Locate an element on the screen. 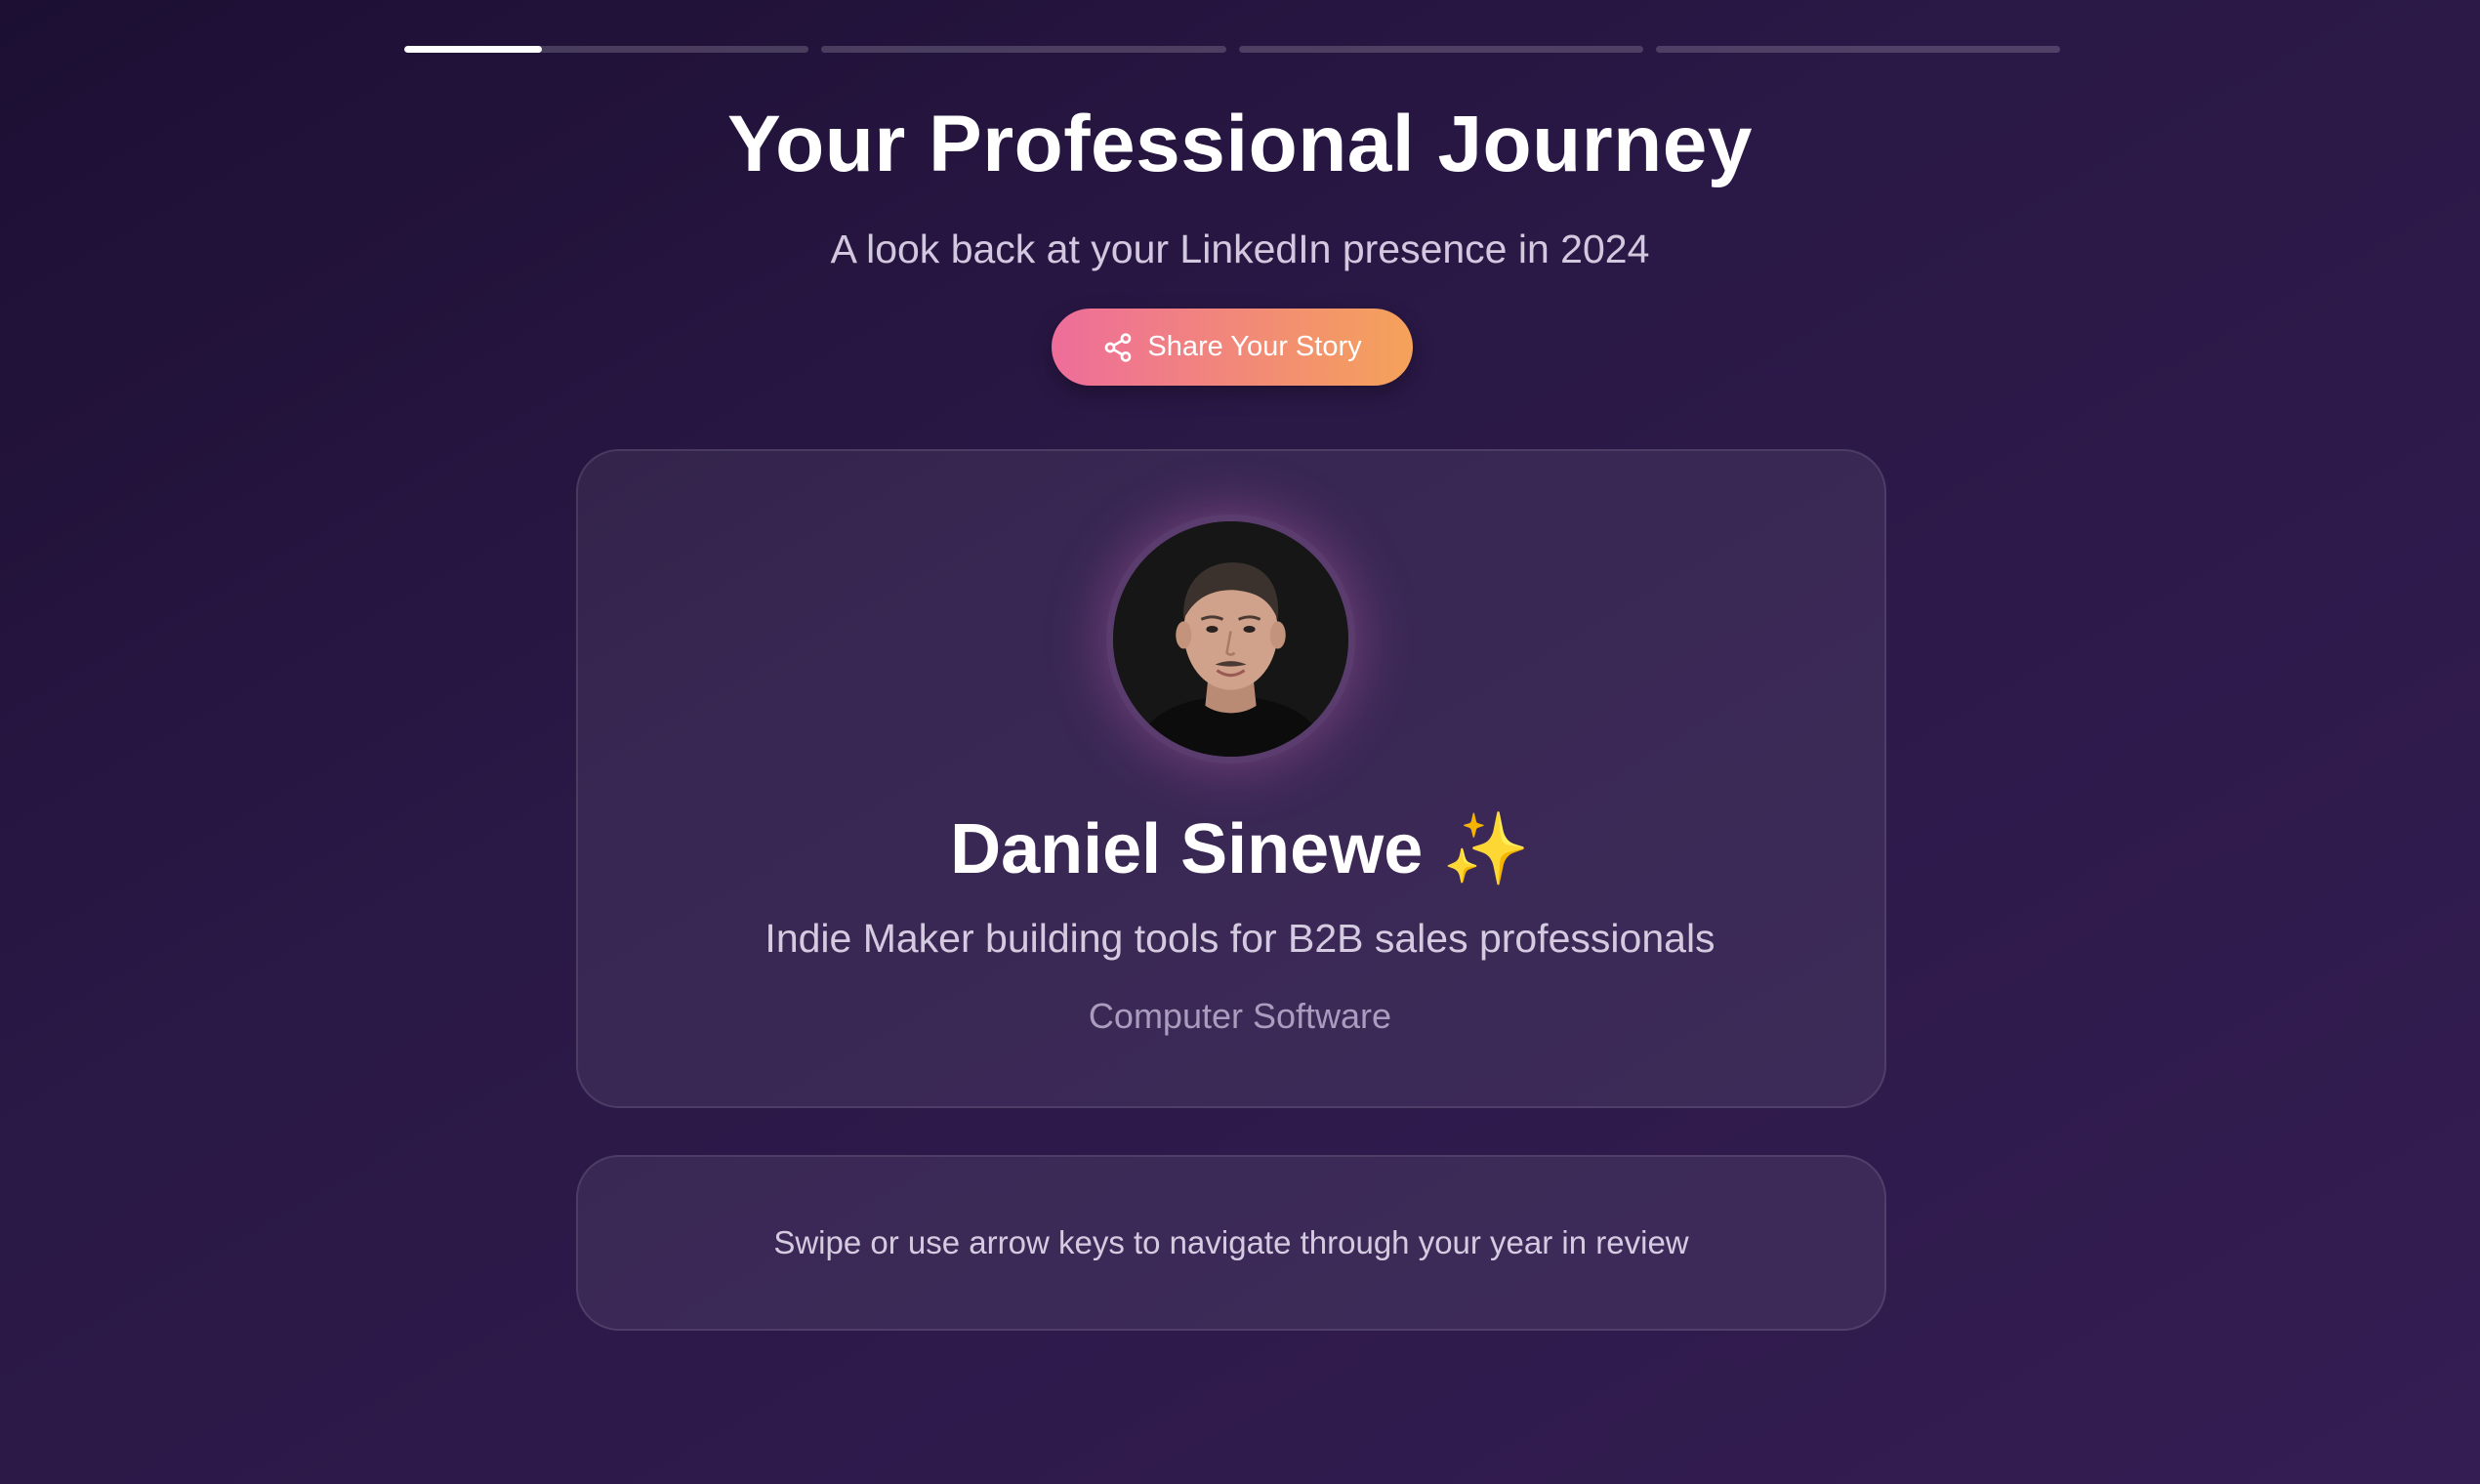 Image resolution: width=2480 pixels, height=1484 pixels. share-story-button: Share Your Story is located at coordinates (1232, 348).